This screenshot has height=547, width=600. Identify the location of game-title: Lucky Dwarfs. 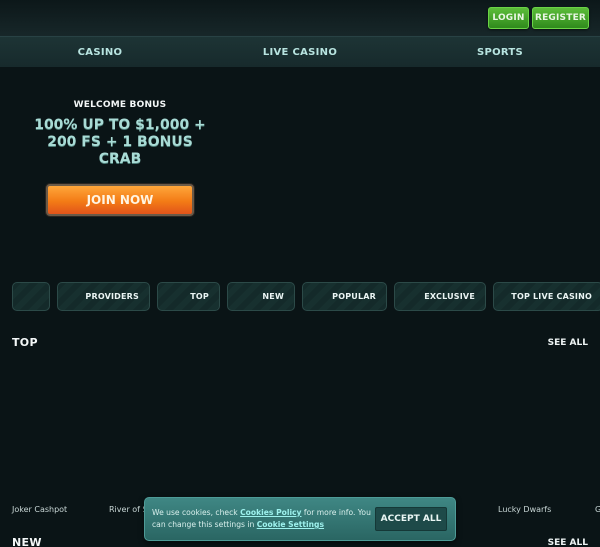
(524, 509).